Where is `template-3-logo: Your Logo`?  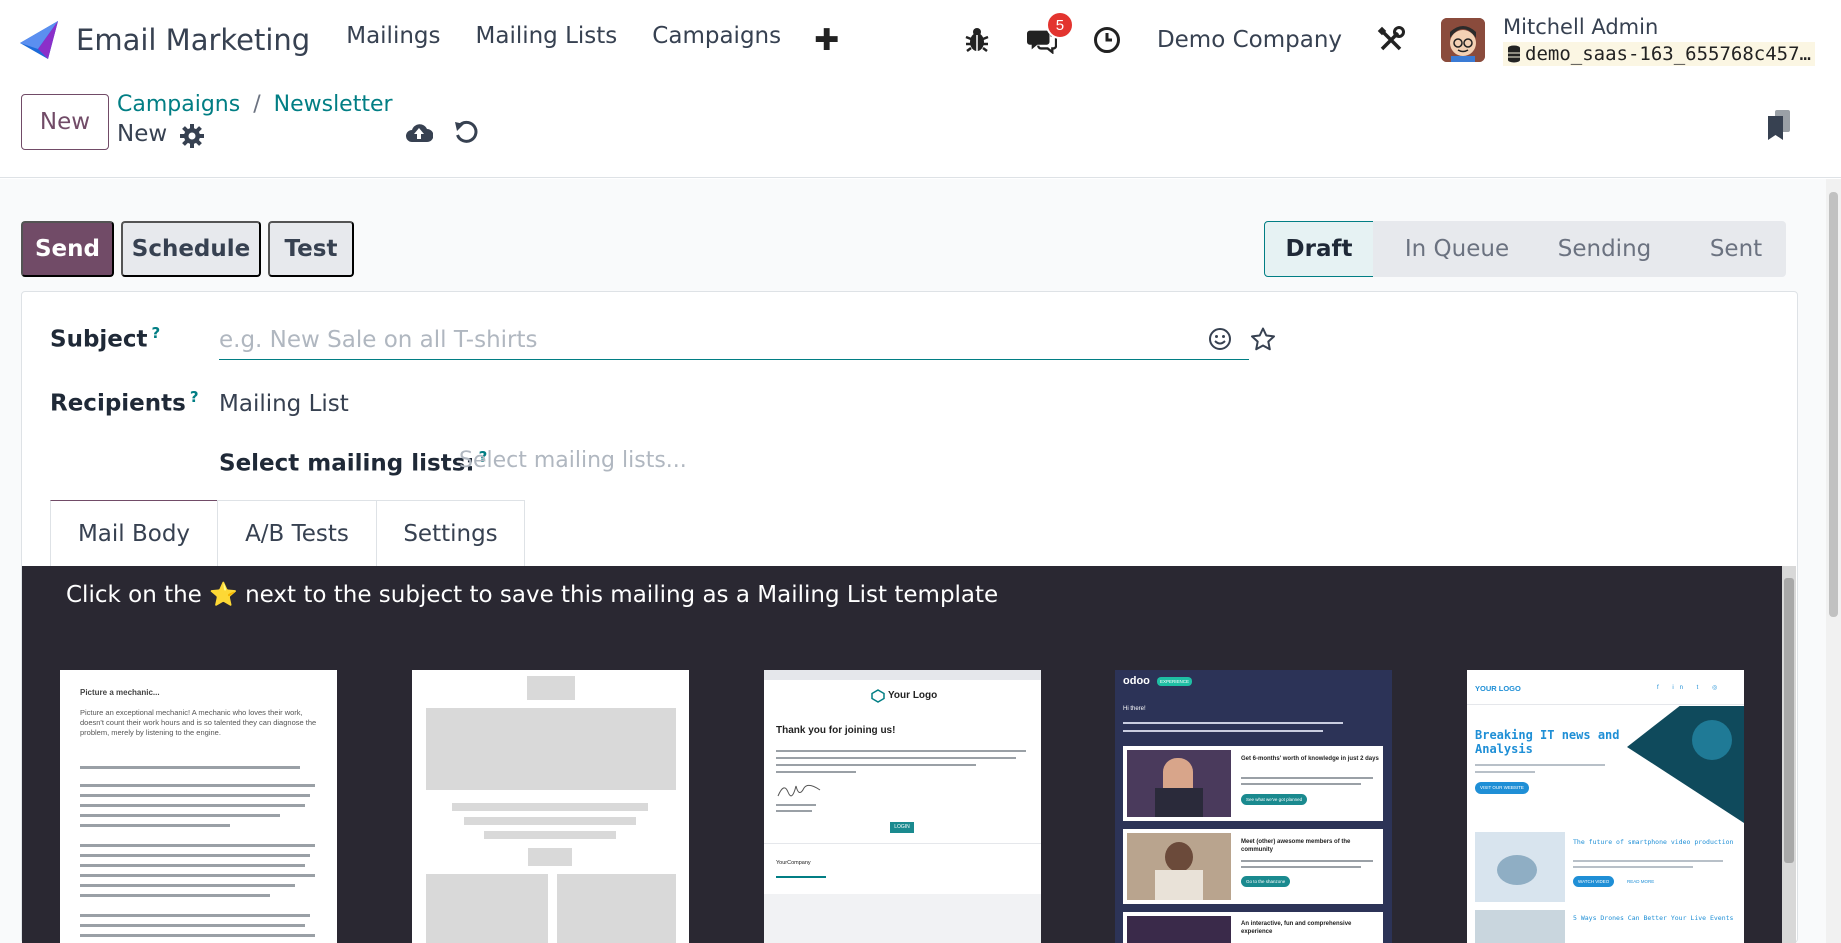 template-3-logo: Your Logo is located at coordinates (913, 695).